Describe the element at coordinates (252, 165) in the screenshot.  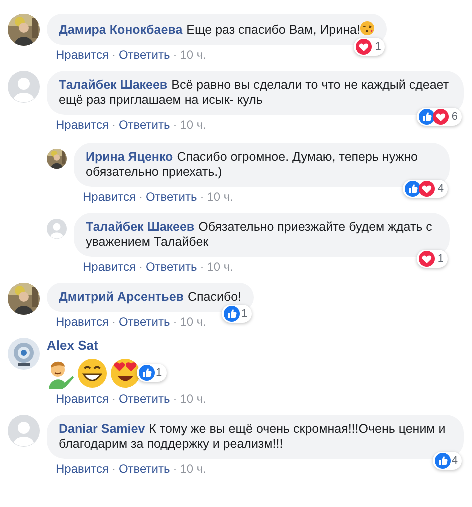
I see `comment-text: Ирина Яценко Спасибо огромное. Думаю, теперь нужно обязательно приехать.)` at that location.